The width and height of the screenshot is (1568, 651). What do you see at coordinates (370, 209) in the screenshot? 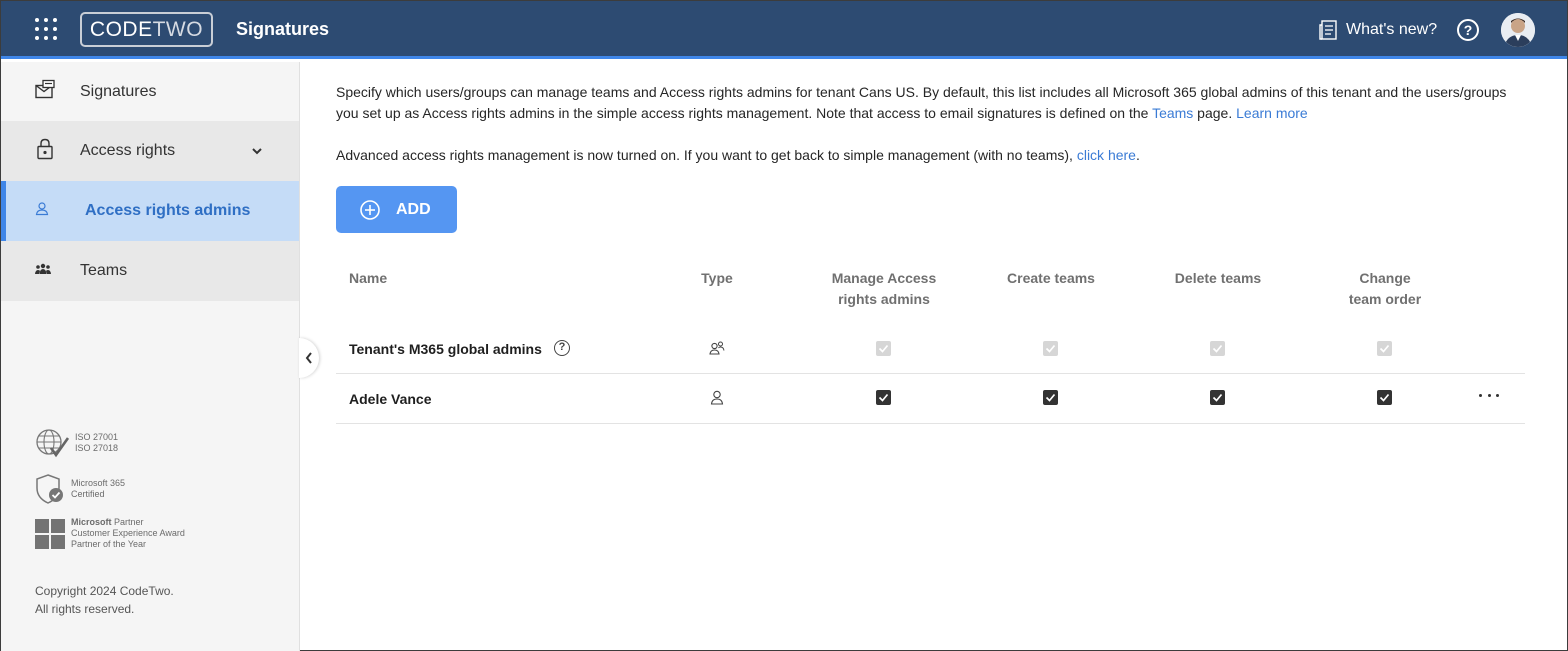
I see `plus-circle-icon` at bounding box center [370, 209].